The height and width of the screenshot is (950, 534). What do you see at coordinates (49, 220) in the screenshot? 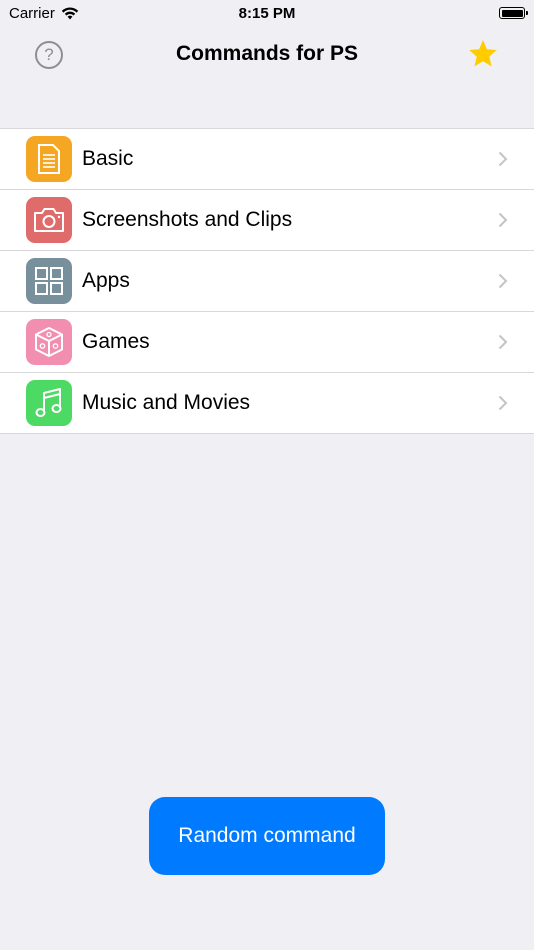
I see `camera-icon` at bounding box center [49, 220].